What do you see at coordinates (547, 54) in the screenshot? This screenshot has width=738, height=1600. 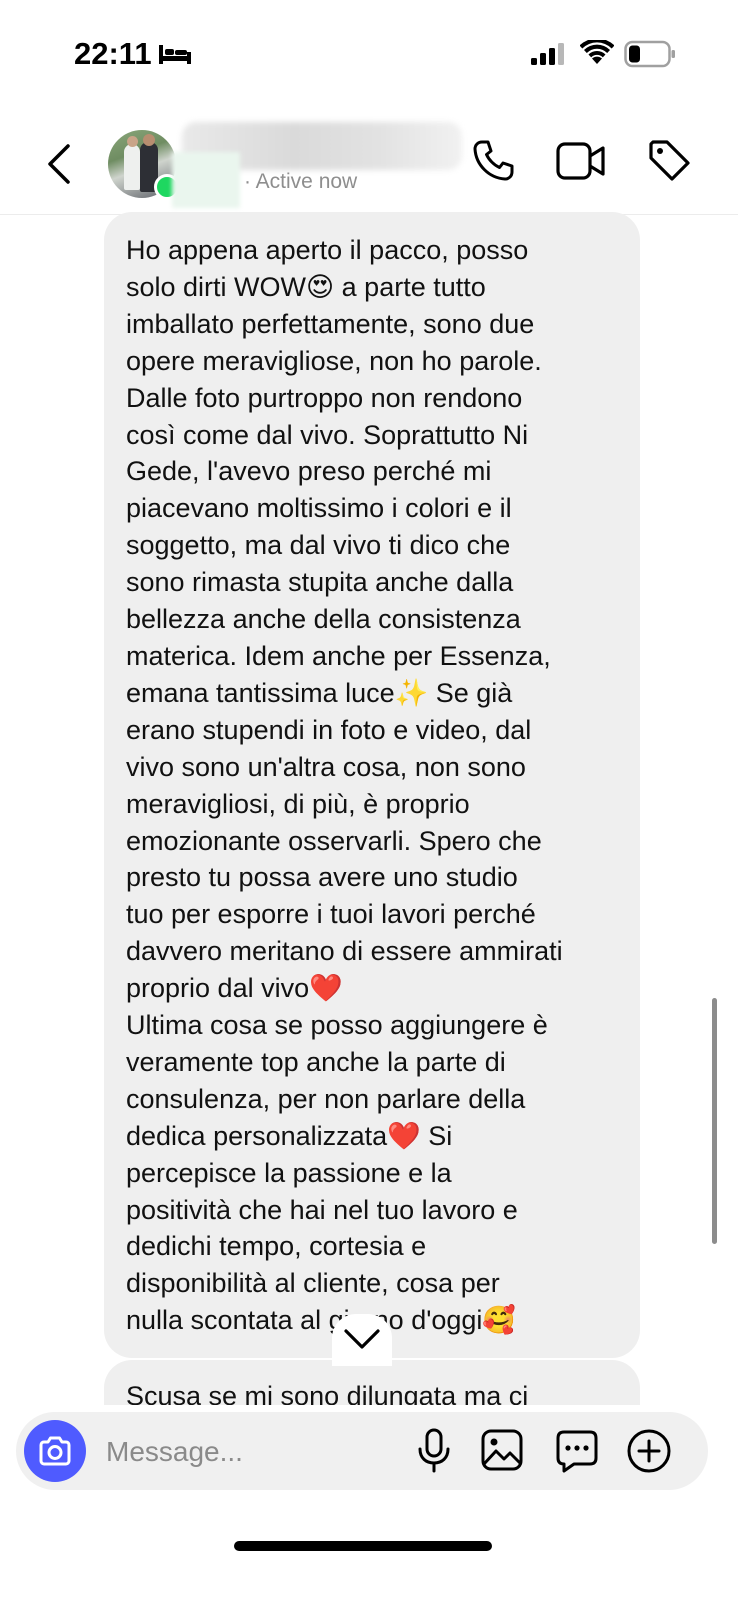 I see `signal-icon` at bounding box center [547, 54].